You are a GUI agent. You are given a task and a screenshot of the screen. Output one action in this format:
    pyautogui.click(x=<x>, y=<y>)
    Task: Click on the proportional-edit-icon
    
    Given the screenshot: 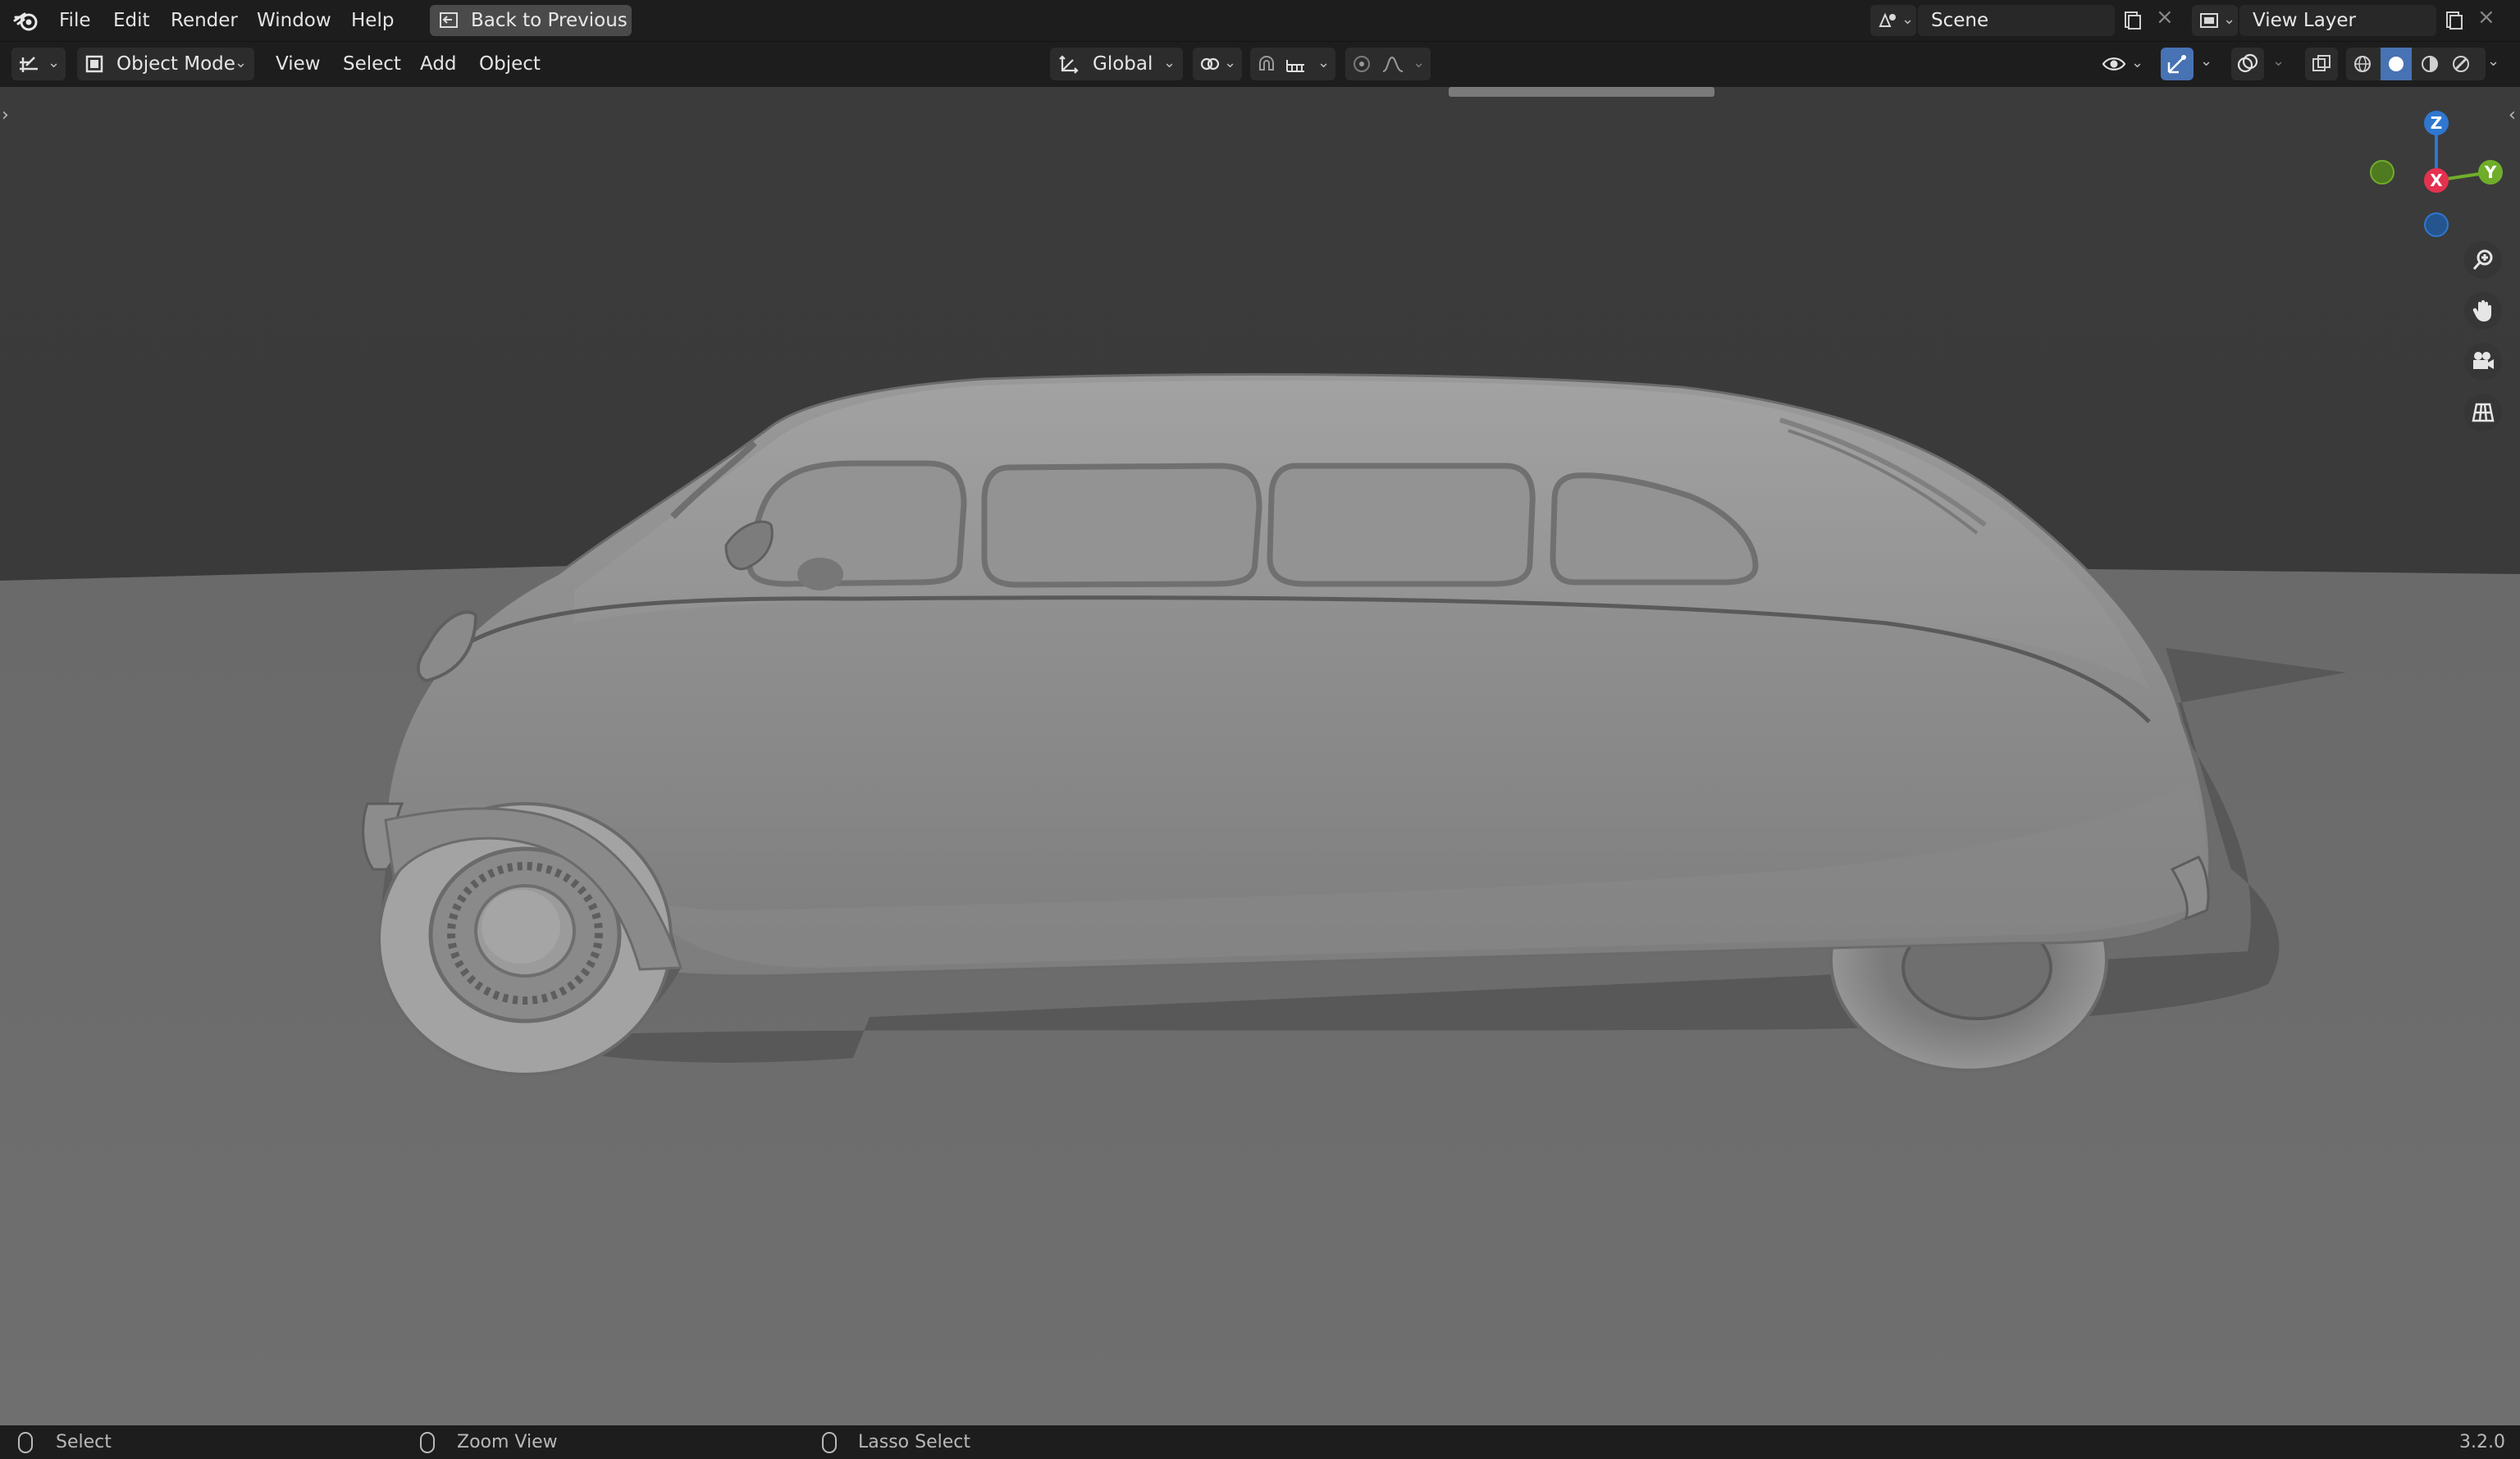 What is the action you would take?
    pyautogui.click(x=1362, y=64)
    